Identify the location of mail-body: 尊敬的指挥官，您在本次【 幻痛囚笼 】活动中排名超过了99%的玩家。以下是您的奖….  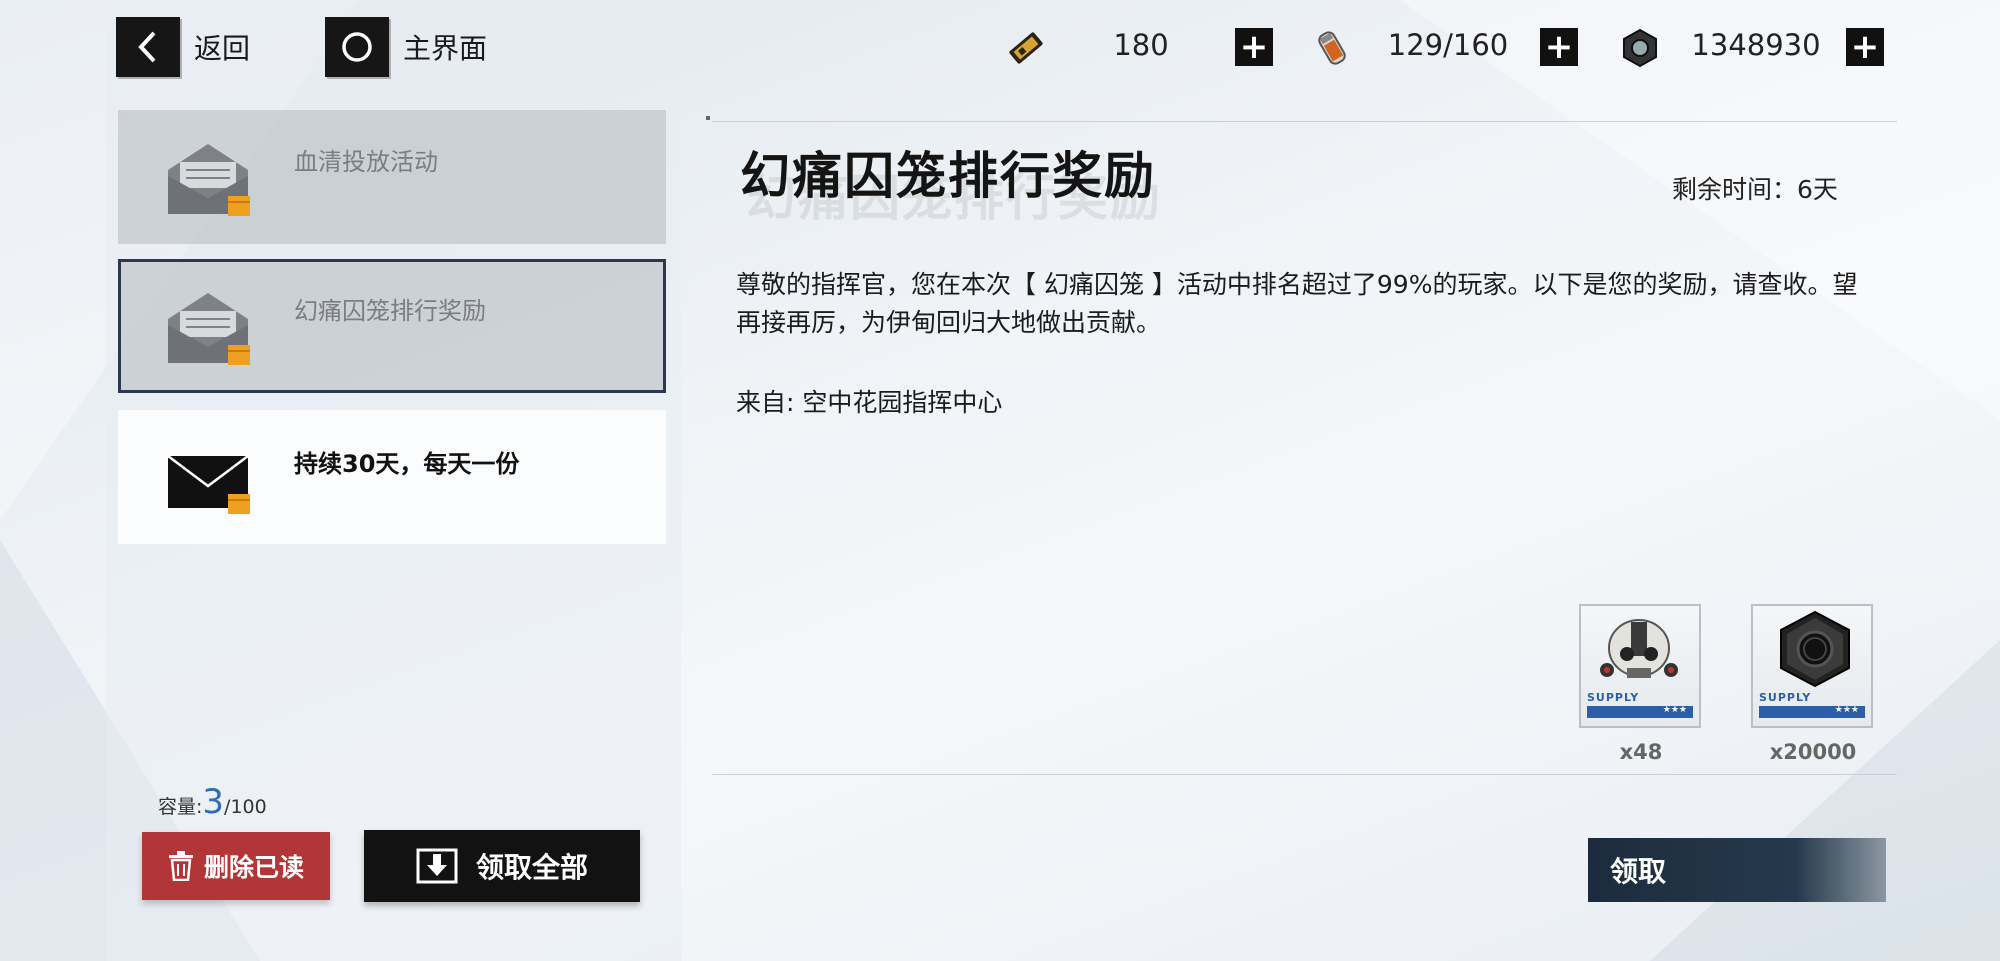
(1297, 303).